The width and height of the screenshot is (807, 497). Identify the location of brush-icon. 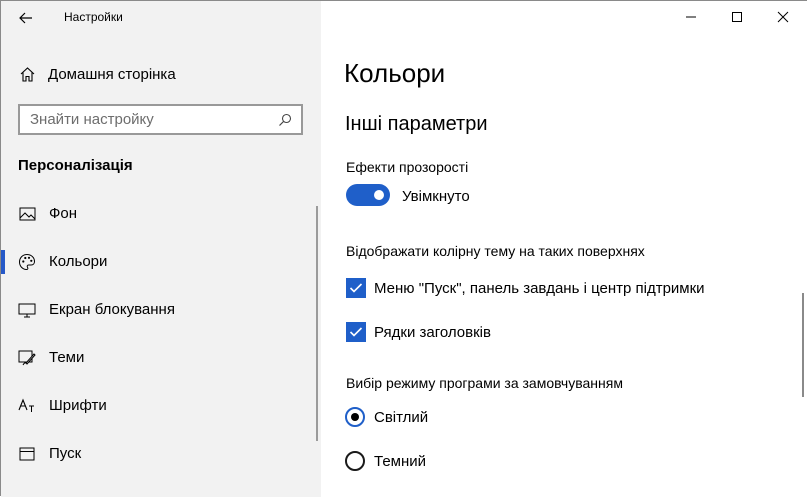
(27, 358).